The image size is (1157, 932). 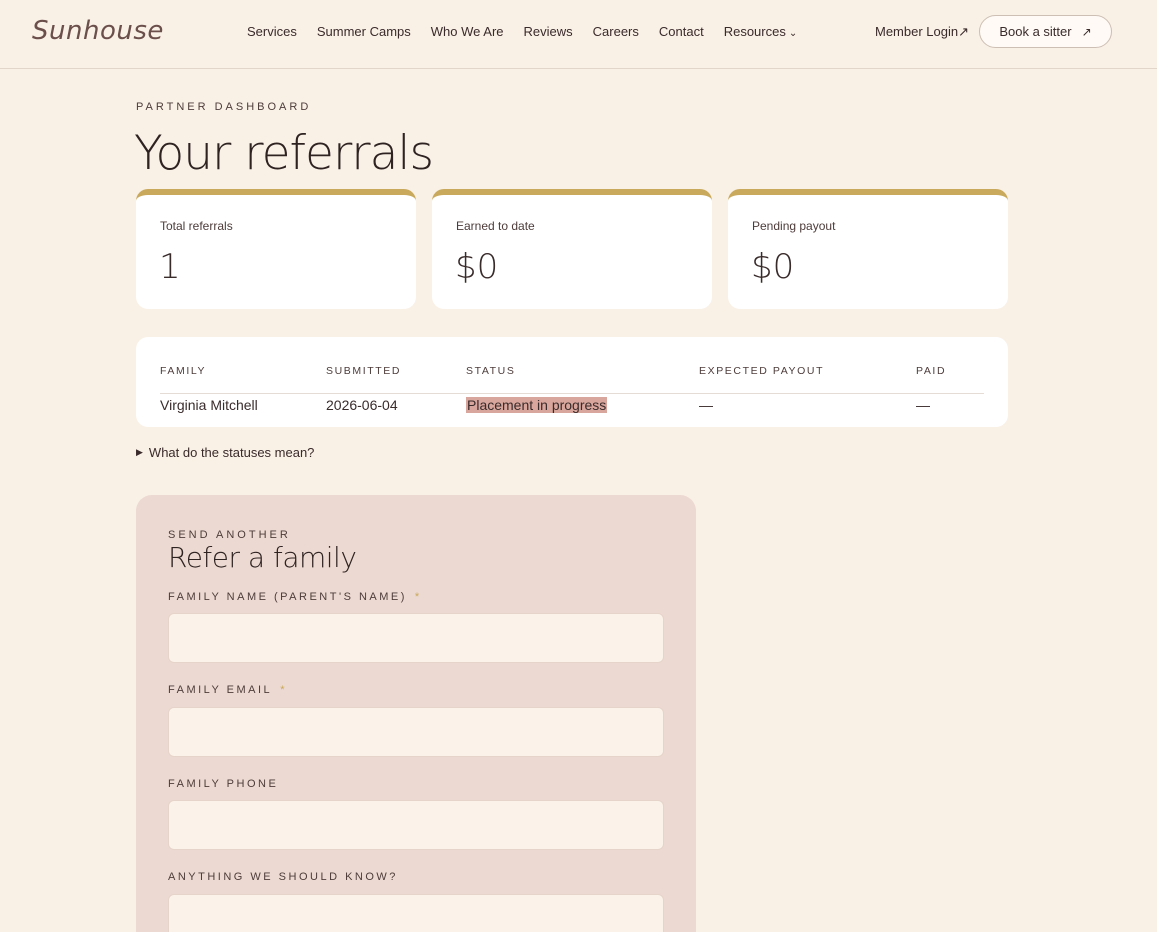 I want to click on nav-careers: Careers, so click(x=616, y=31).